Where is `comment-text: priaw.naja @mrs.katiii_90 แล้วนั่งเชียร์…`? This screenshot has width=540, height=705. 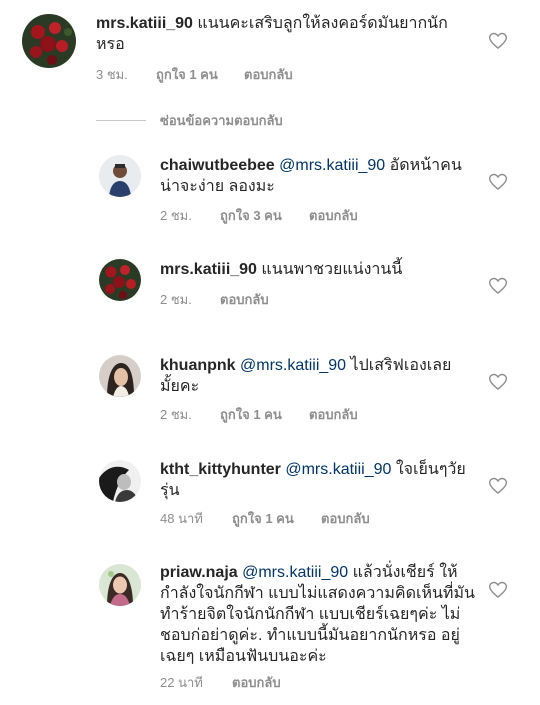
comment-text: priaw.naja @mrs.katiii_90 แล้วนั่งเชียร์… is located at coordinates (320, 614).